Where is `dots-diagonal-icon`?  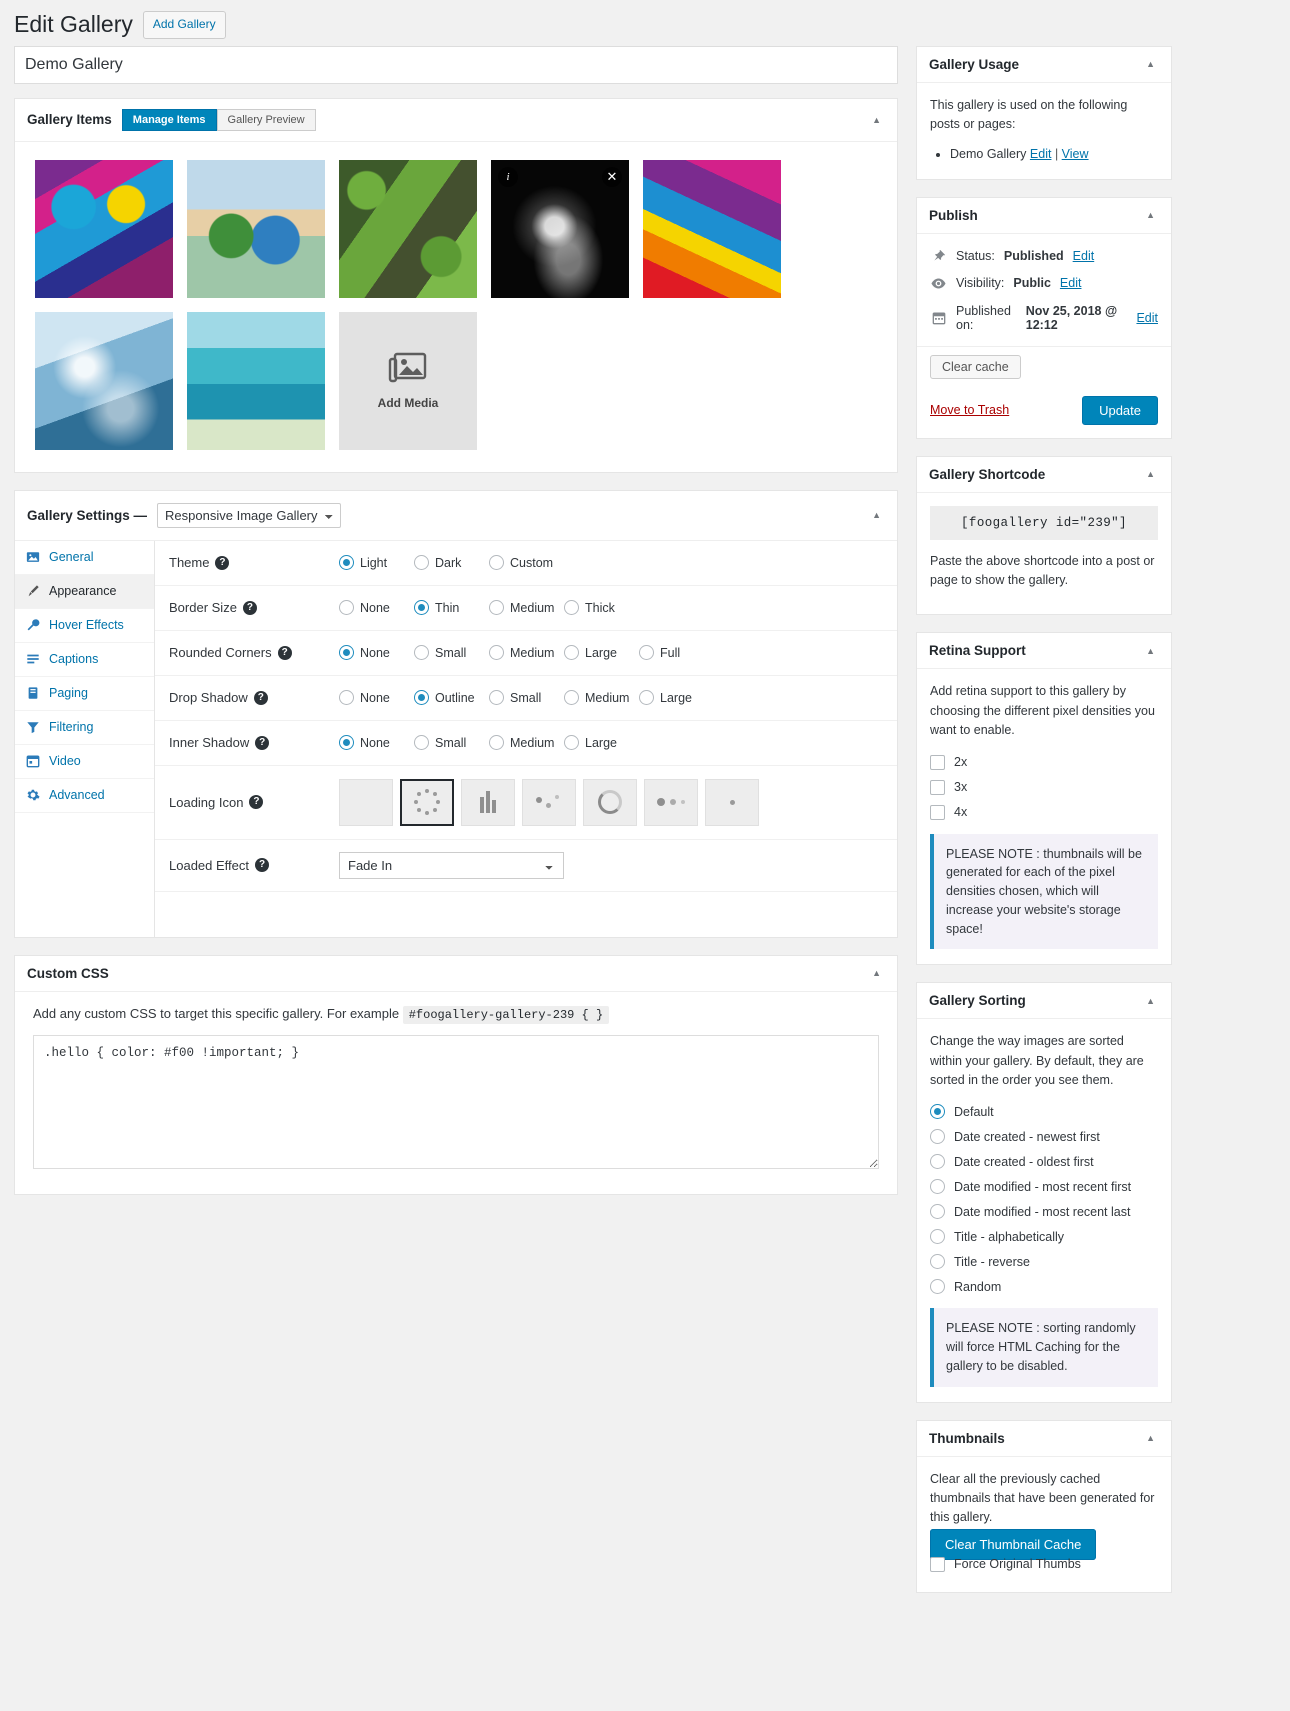
dots-diagonal-icon is located at coordinates (549, 802).